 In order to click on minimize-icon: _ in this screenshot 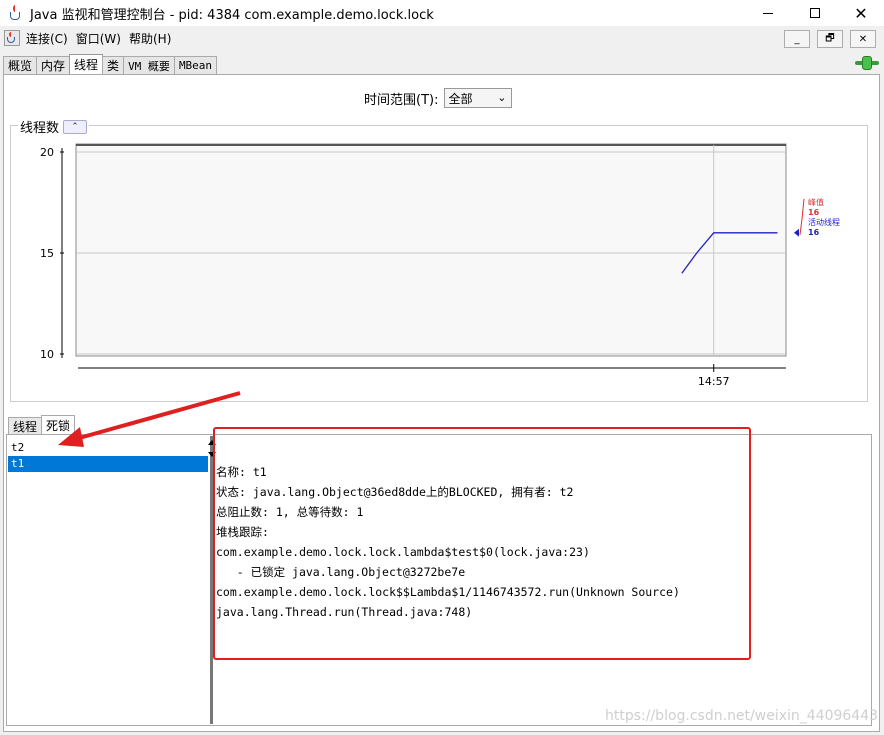, I will do `click(797, 39)`.